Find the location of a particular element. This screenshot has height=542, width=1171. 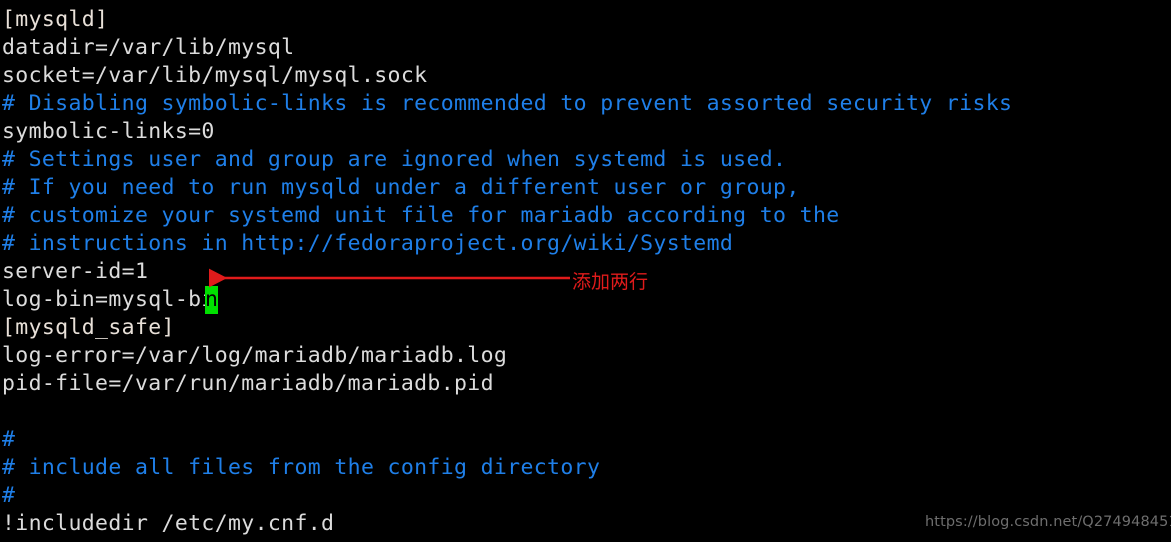

config-line-text: [mysqld_safe] is located at coordinates (88, 327).